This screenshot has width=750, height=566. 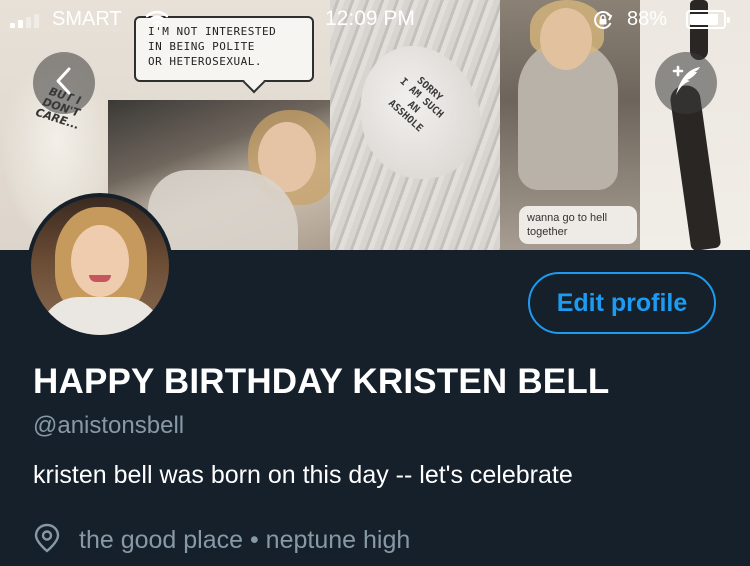 I want to click on chevron-left-icon, so click(x=64, y=83).